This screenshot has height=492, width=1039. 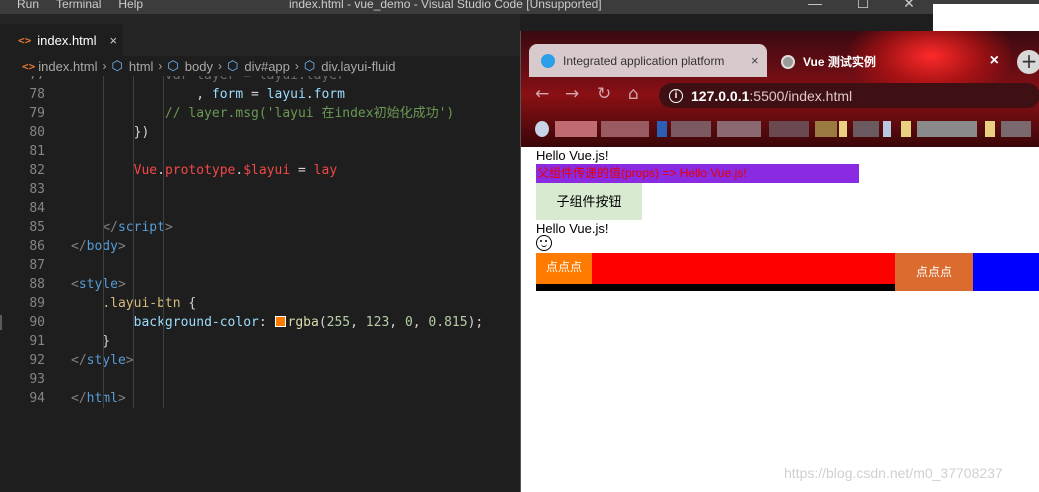 What do you see at coordinates (37, 208) in the screenshot?
I see `line-number: 84` at bounding box center [37, 208].